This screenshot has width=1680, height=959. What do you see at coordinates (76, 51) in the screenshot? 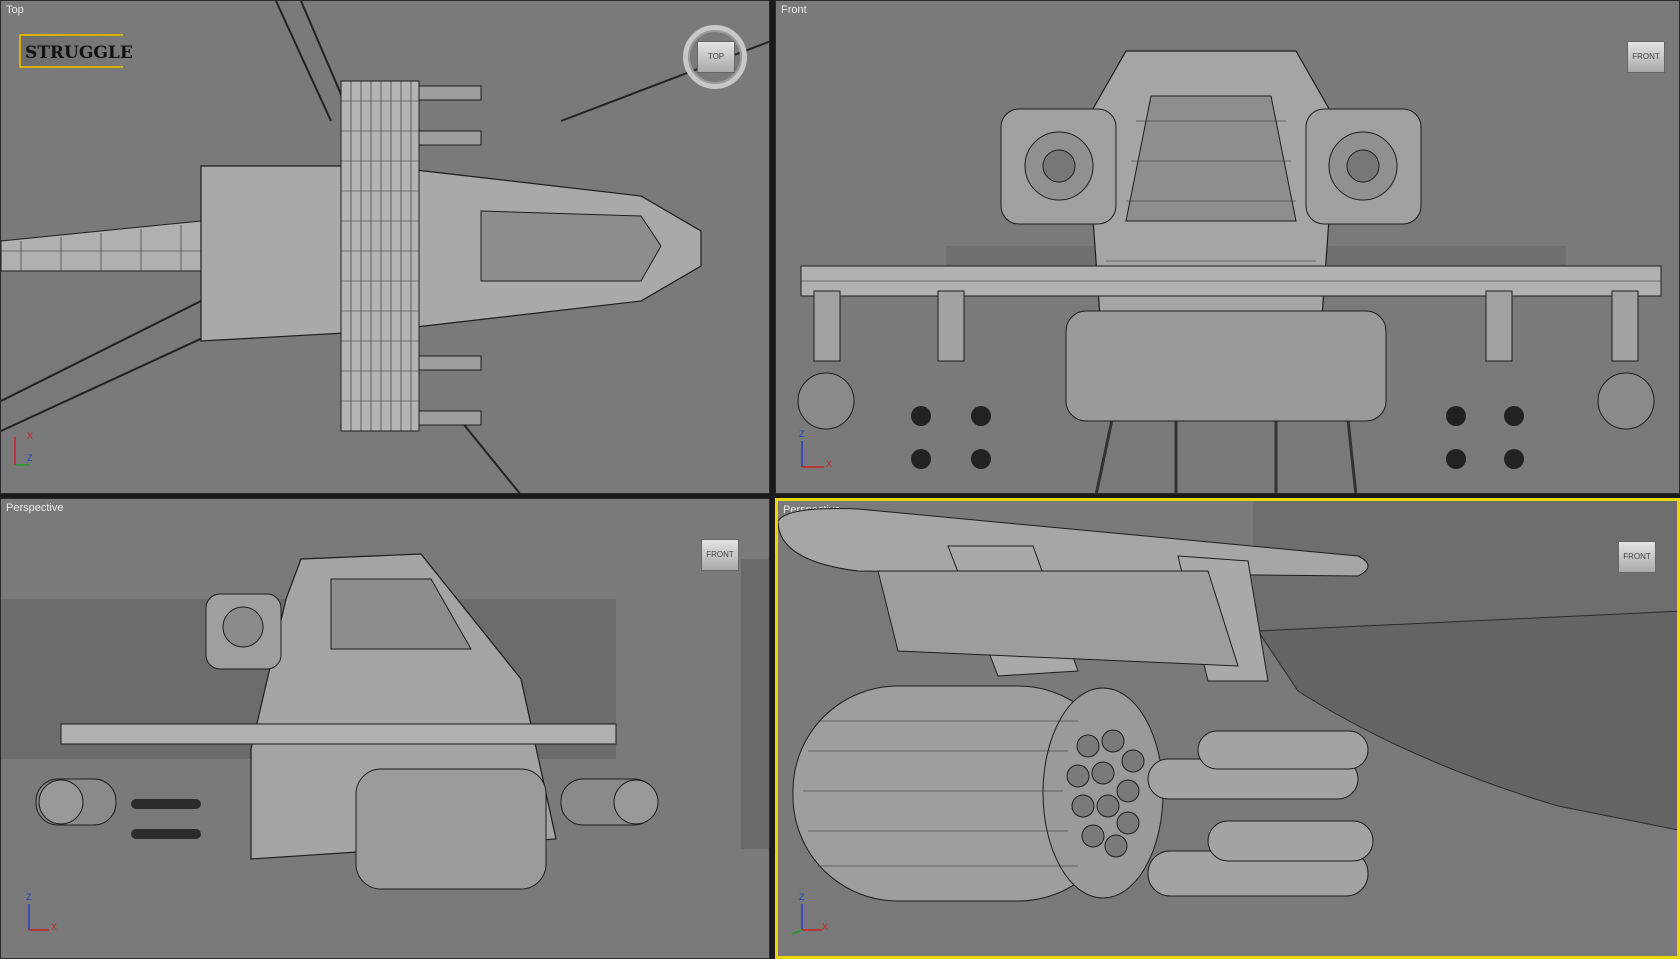
I see `struggle-logo: STRUGGLE` at bounding box center [76, 51].